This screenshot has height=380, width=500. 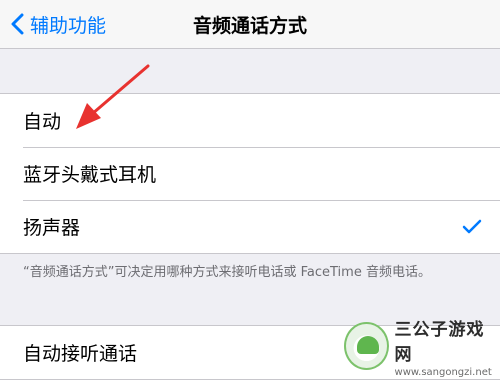 What do you see at coordinates (42, 122) in the screenshot?
I see `option-label: 自动` at bounding box center [42, 122].